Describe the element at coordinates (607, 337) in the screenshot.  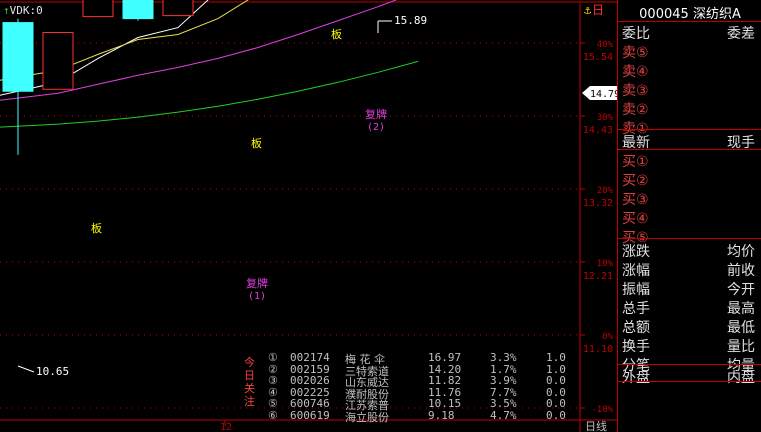
I see `axis-pct-label: 0%` at that location.